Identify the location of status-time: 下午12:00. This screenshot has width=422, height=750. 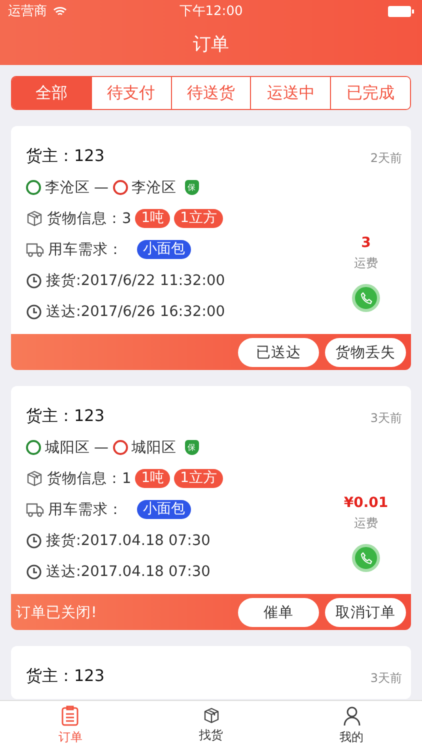
(211, 11).